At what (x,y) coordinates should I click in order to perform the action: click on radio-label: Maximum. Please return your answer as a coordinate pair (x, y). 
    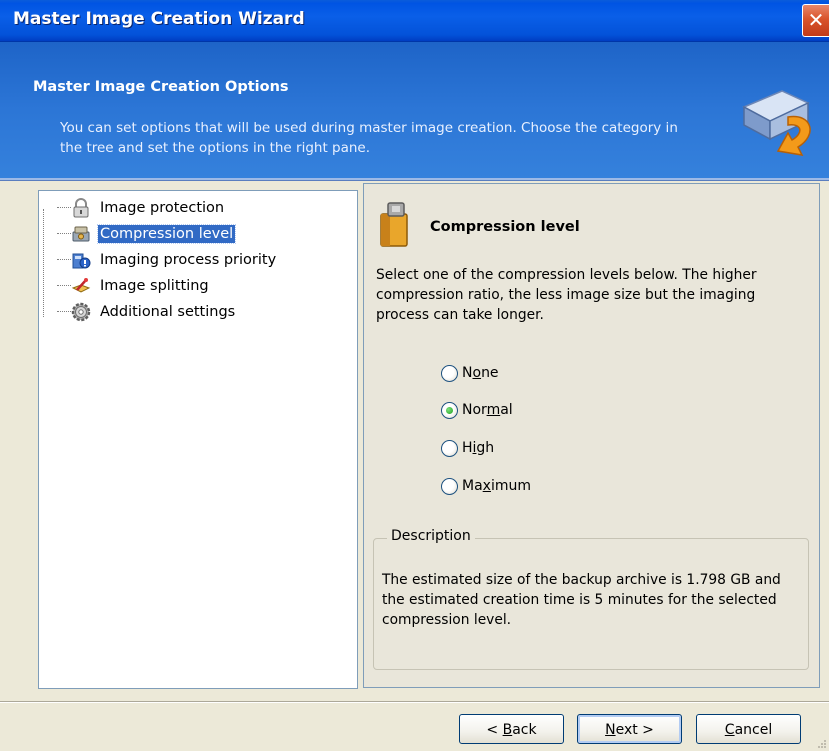
    Looking at the image, I should click on (497, 486).